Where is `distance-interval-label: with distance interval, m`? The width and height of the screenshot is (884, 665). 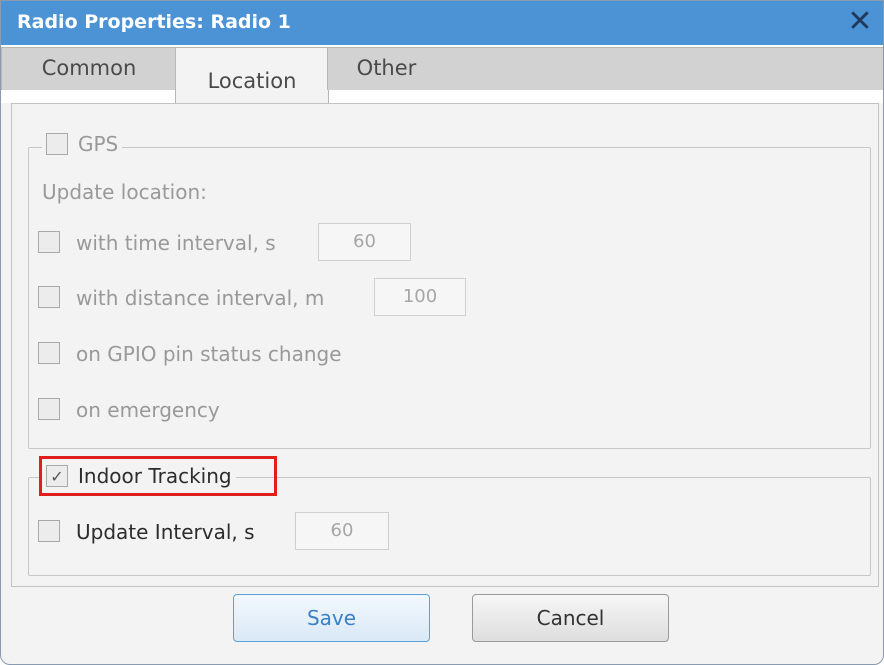
distance-interval-label: with distance interval, m is located at coordinates (200, 298).